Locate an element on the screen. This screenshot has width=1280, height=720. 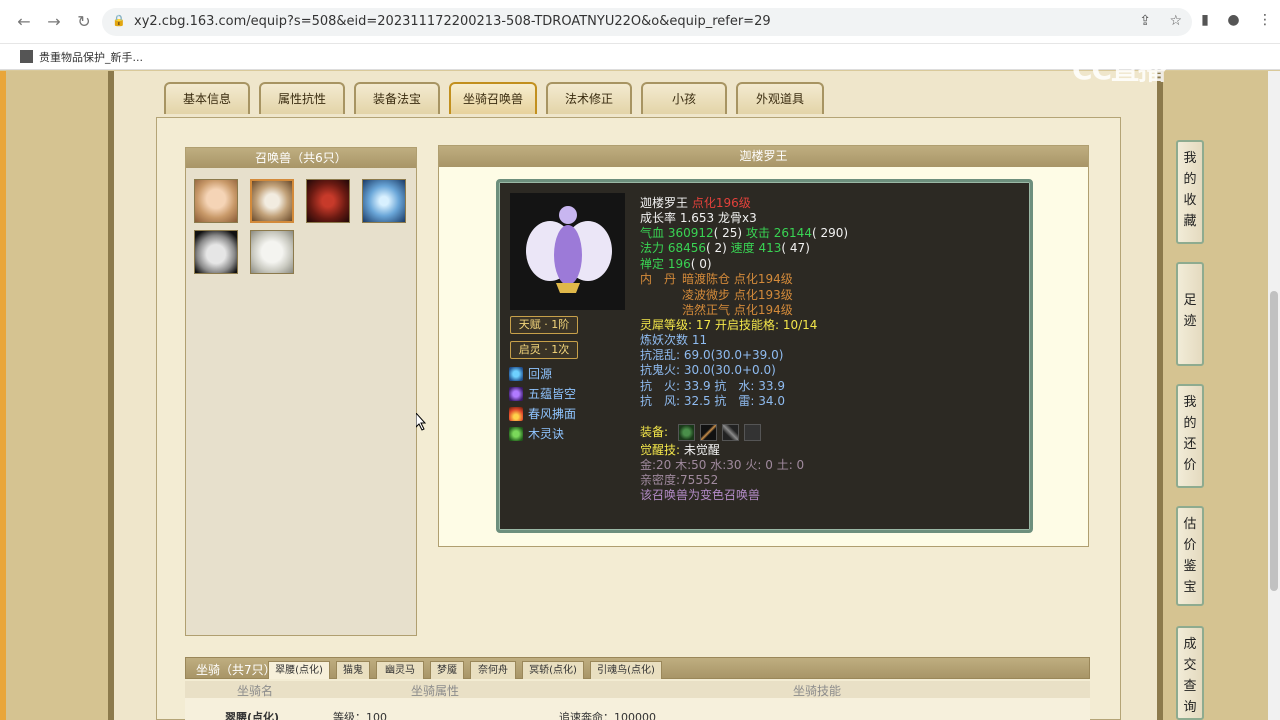
resist-ghostfire-line: 抗鬼火: 30.0(30.0+0.0) is located at coordinates (708, 370).